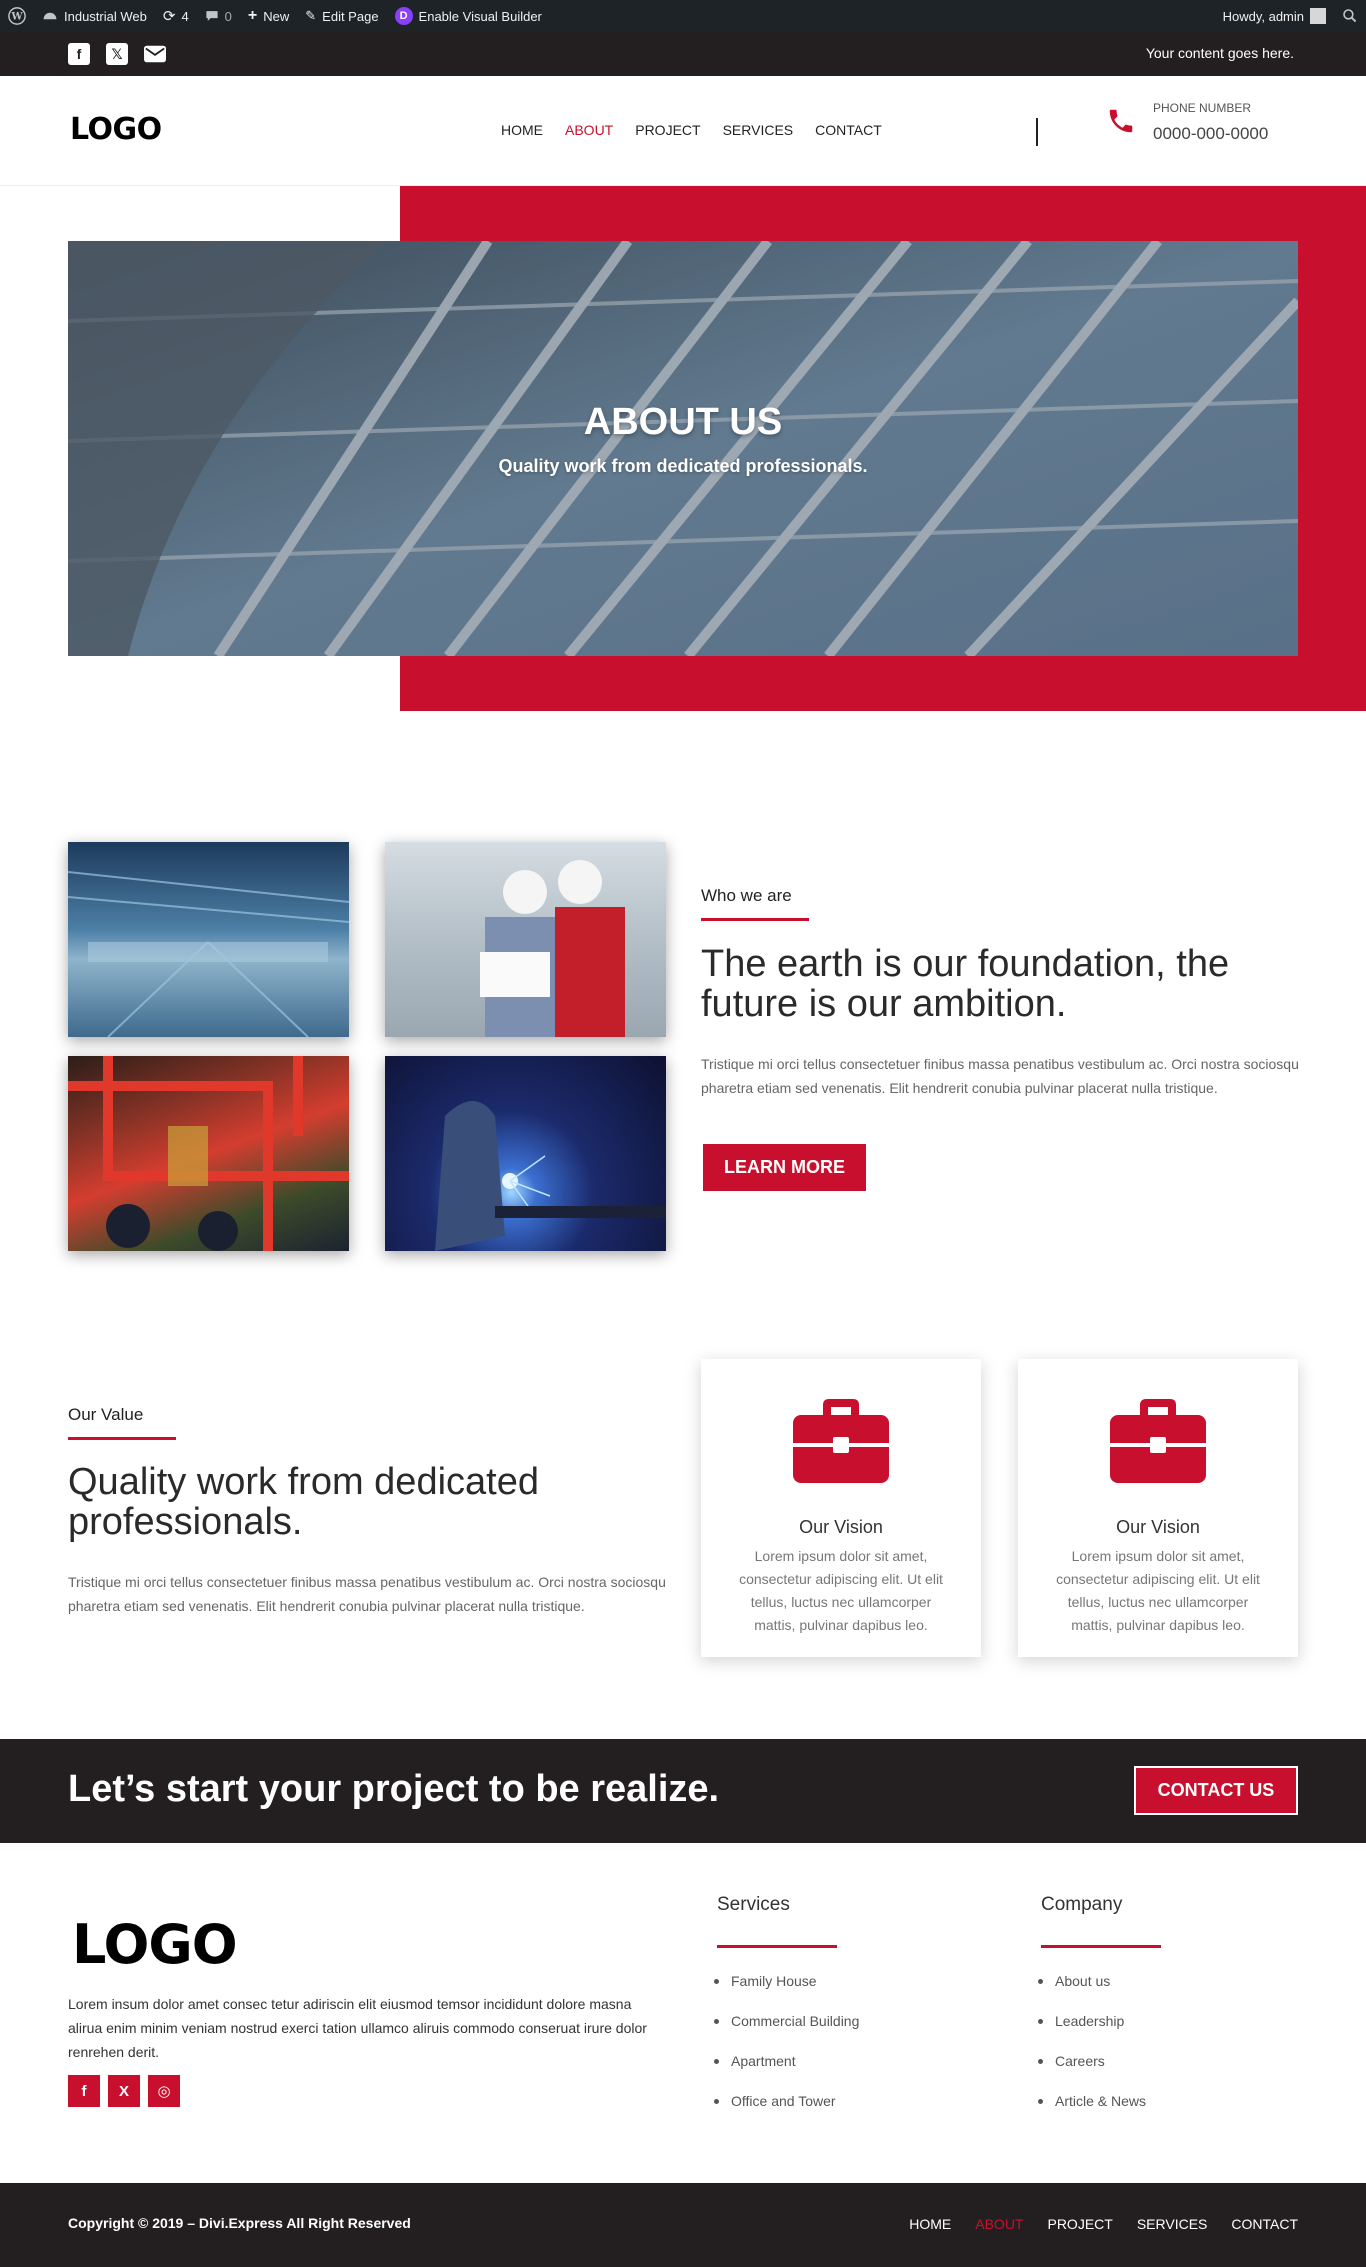 This screenshot has width=1366, height=2267. I want to click on value-eyebrow-underline, so click(122, 1438).